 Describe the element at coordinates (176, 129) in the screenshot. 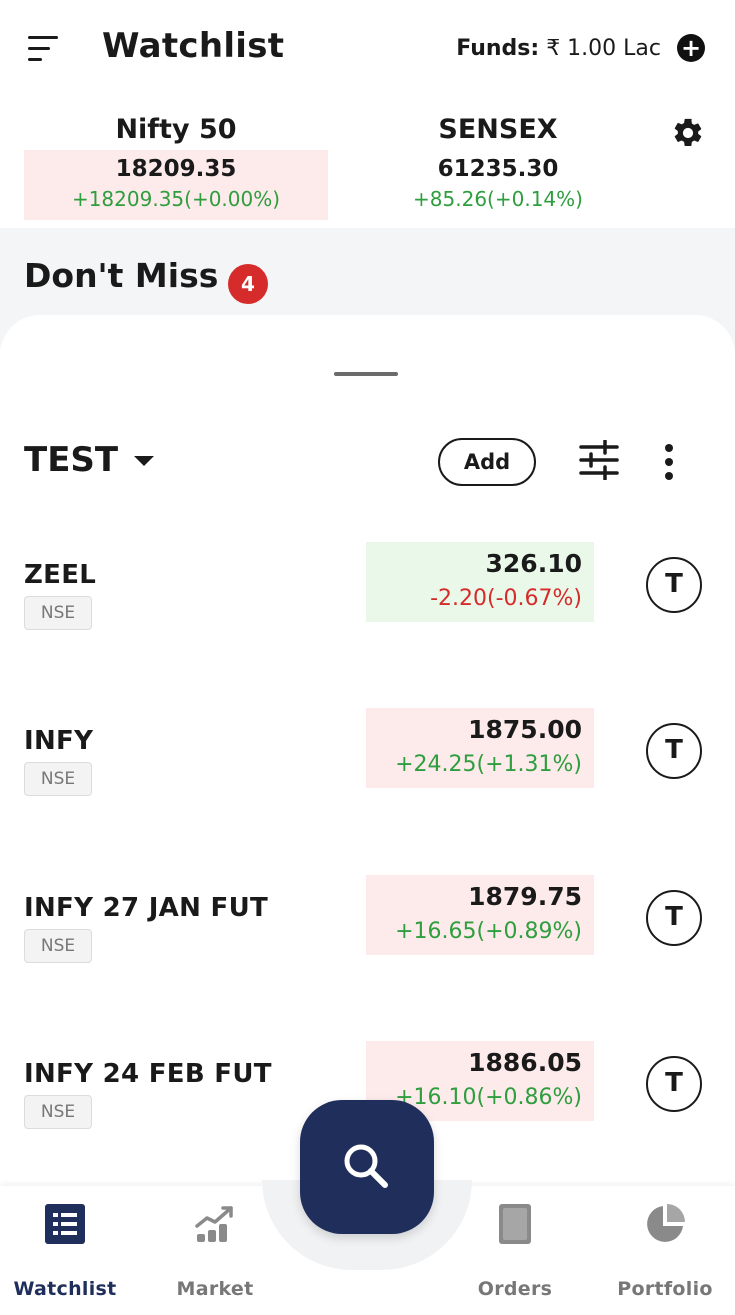

I see `index-name: Nifty 50` at that location.